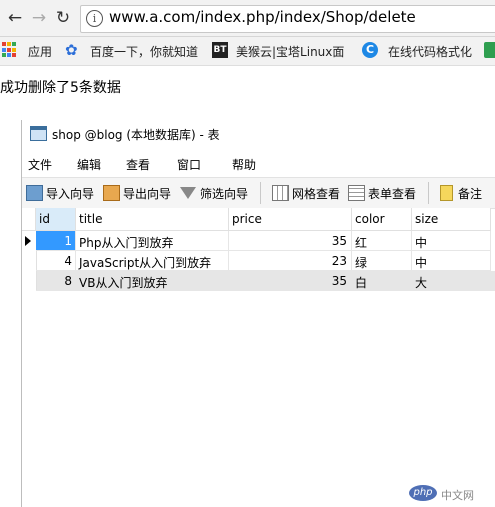 This screenshot has height=507, width=495. Describe the element at coordinates (152, 281) in the screenshot. I see `cell-title: VB从入门到放弃` at that location.